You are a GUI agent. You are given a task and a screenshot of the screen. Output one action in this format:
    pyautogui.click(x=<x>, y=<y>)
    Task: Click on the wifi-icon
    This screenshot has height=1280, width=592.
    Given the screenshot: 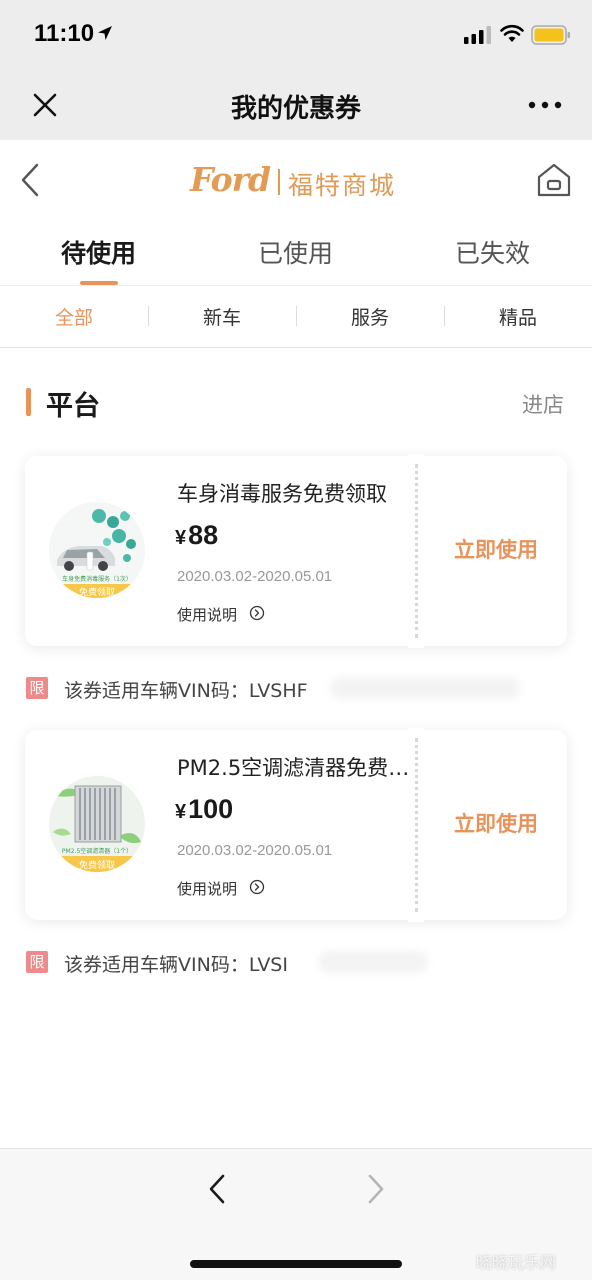 What is the action you would take?
    pyautogui.click(x=512, y=33)
    